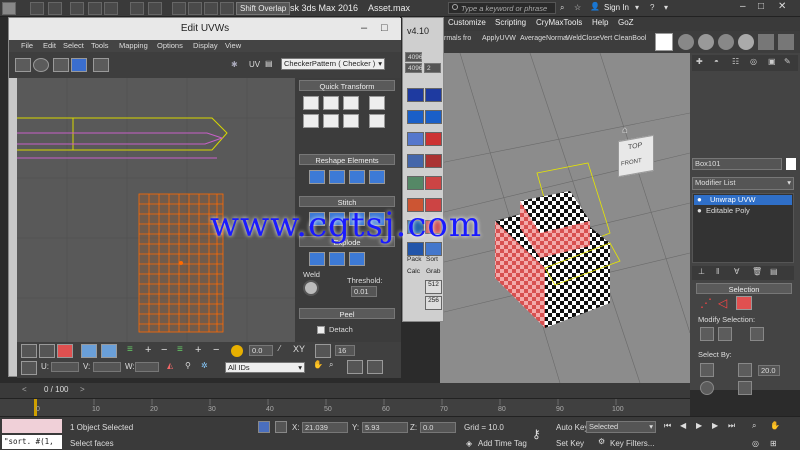 This screenshot has height=450, width=800. Describe the element at coordinates (743, 183) in the screenshot. I see `modifier-list-dropdown: Modifier List ▾` at that location.